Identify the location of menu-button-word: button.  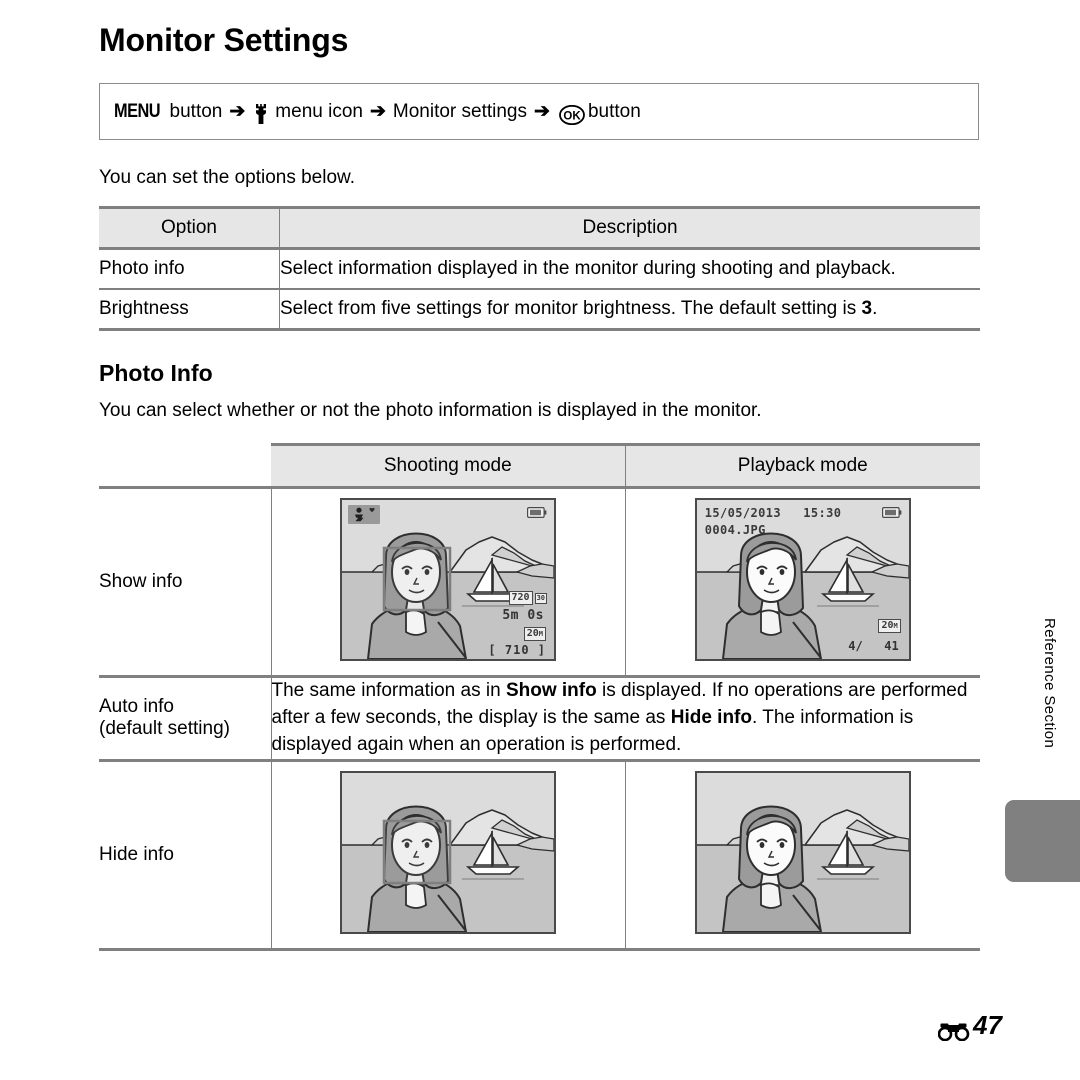
(196, 111).